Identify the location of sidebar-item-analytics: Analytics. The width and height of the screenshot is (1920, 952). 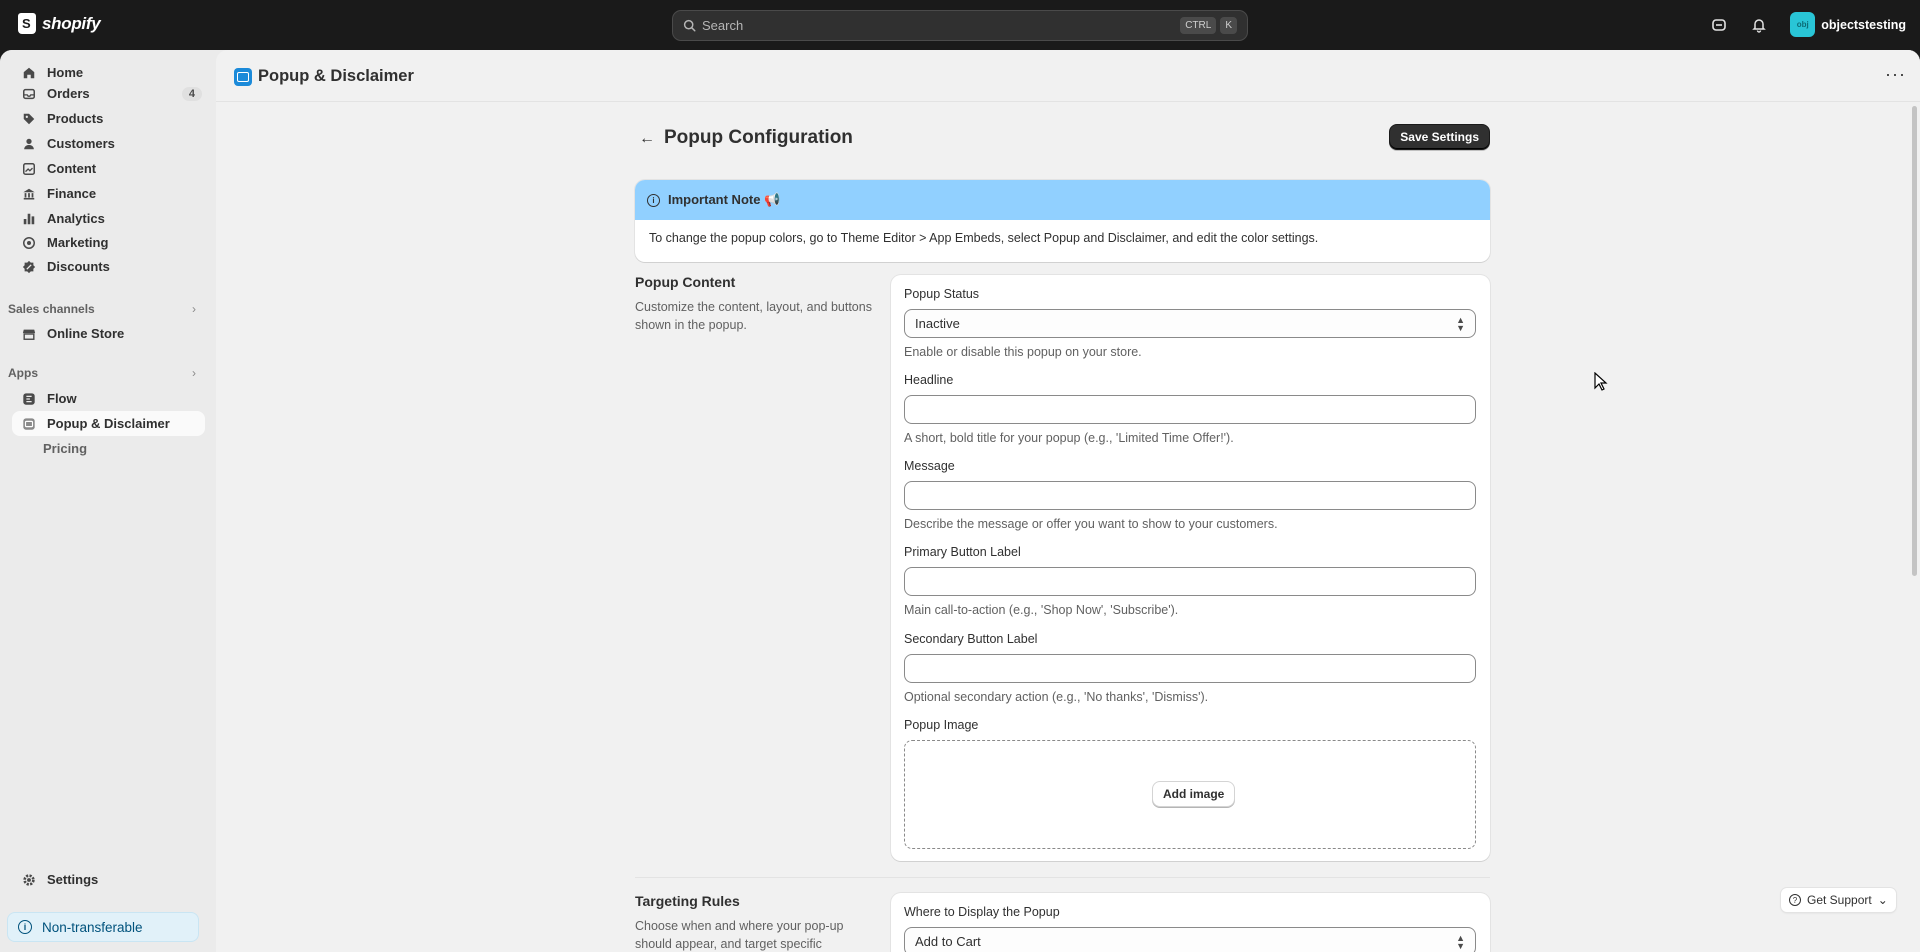
(108, 218).